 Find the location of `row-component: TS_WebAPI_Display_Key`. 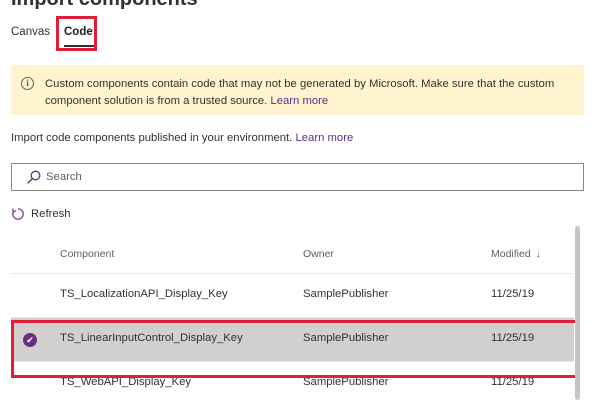

row-component: TS_WebAPI_Display_Key is located at coordinates (126, 382).